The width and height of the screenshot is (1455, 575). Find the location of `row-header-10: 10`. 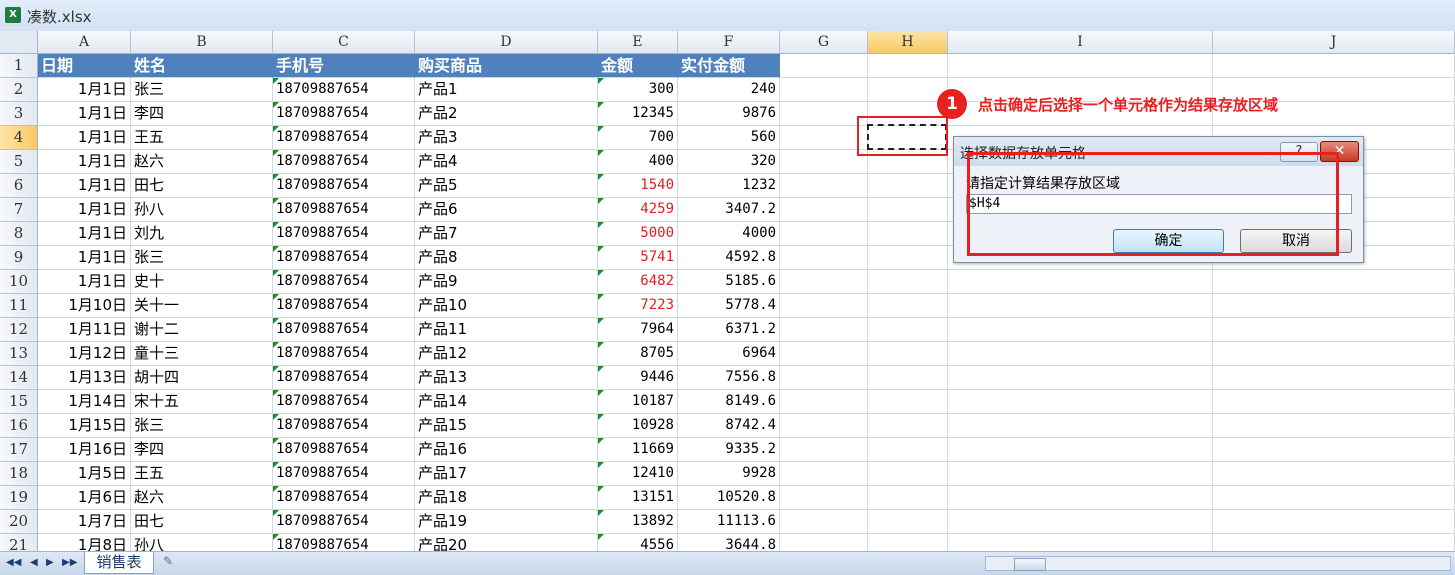

row-header-10: 10 is located at coordinates (19, 282).